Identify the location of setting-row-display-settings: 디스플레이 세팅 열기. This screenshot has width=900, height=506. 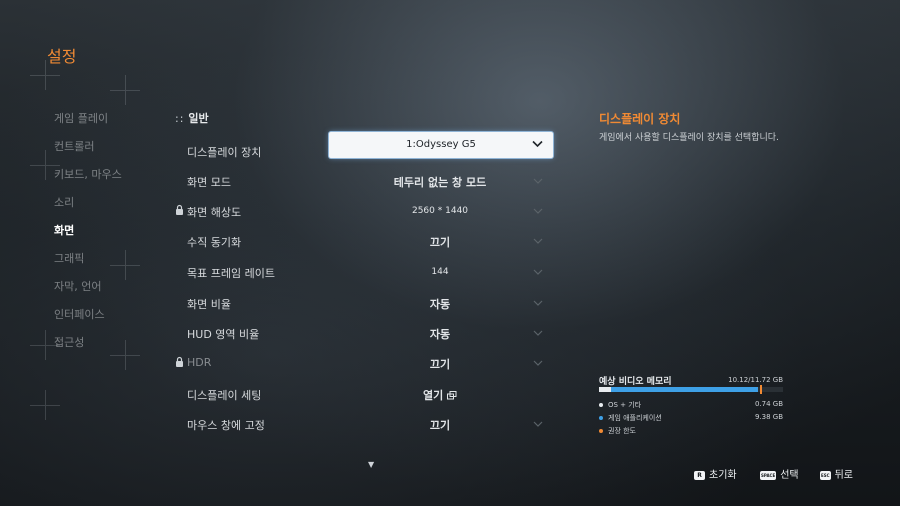
(365, 394).